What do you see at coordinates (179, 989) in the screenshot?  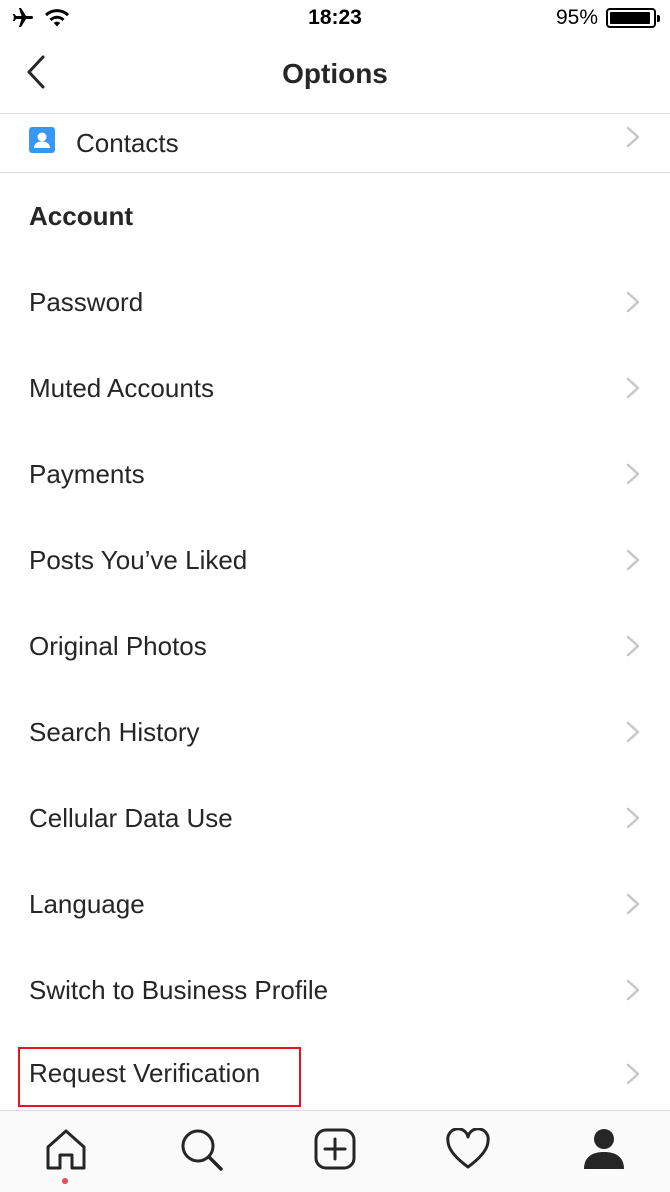 I see `row-label: Switch to Business Profile` at bounding box center [179, 989].